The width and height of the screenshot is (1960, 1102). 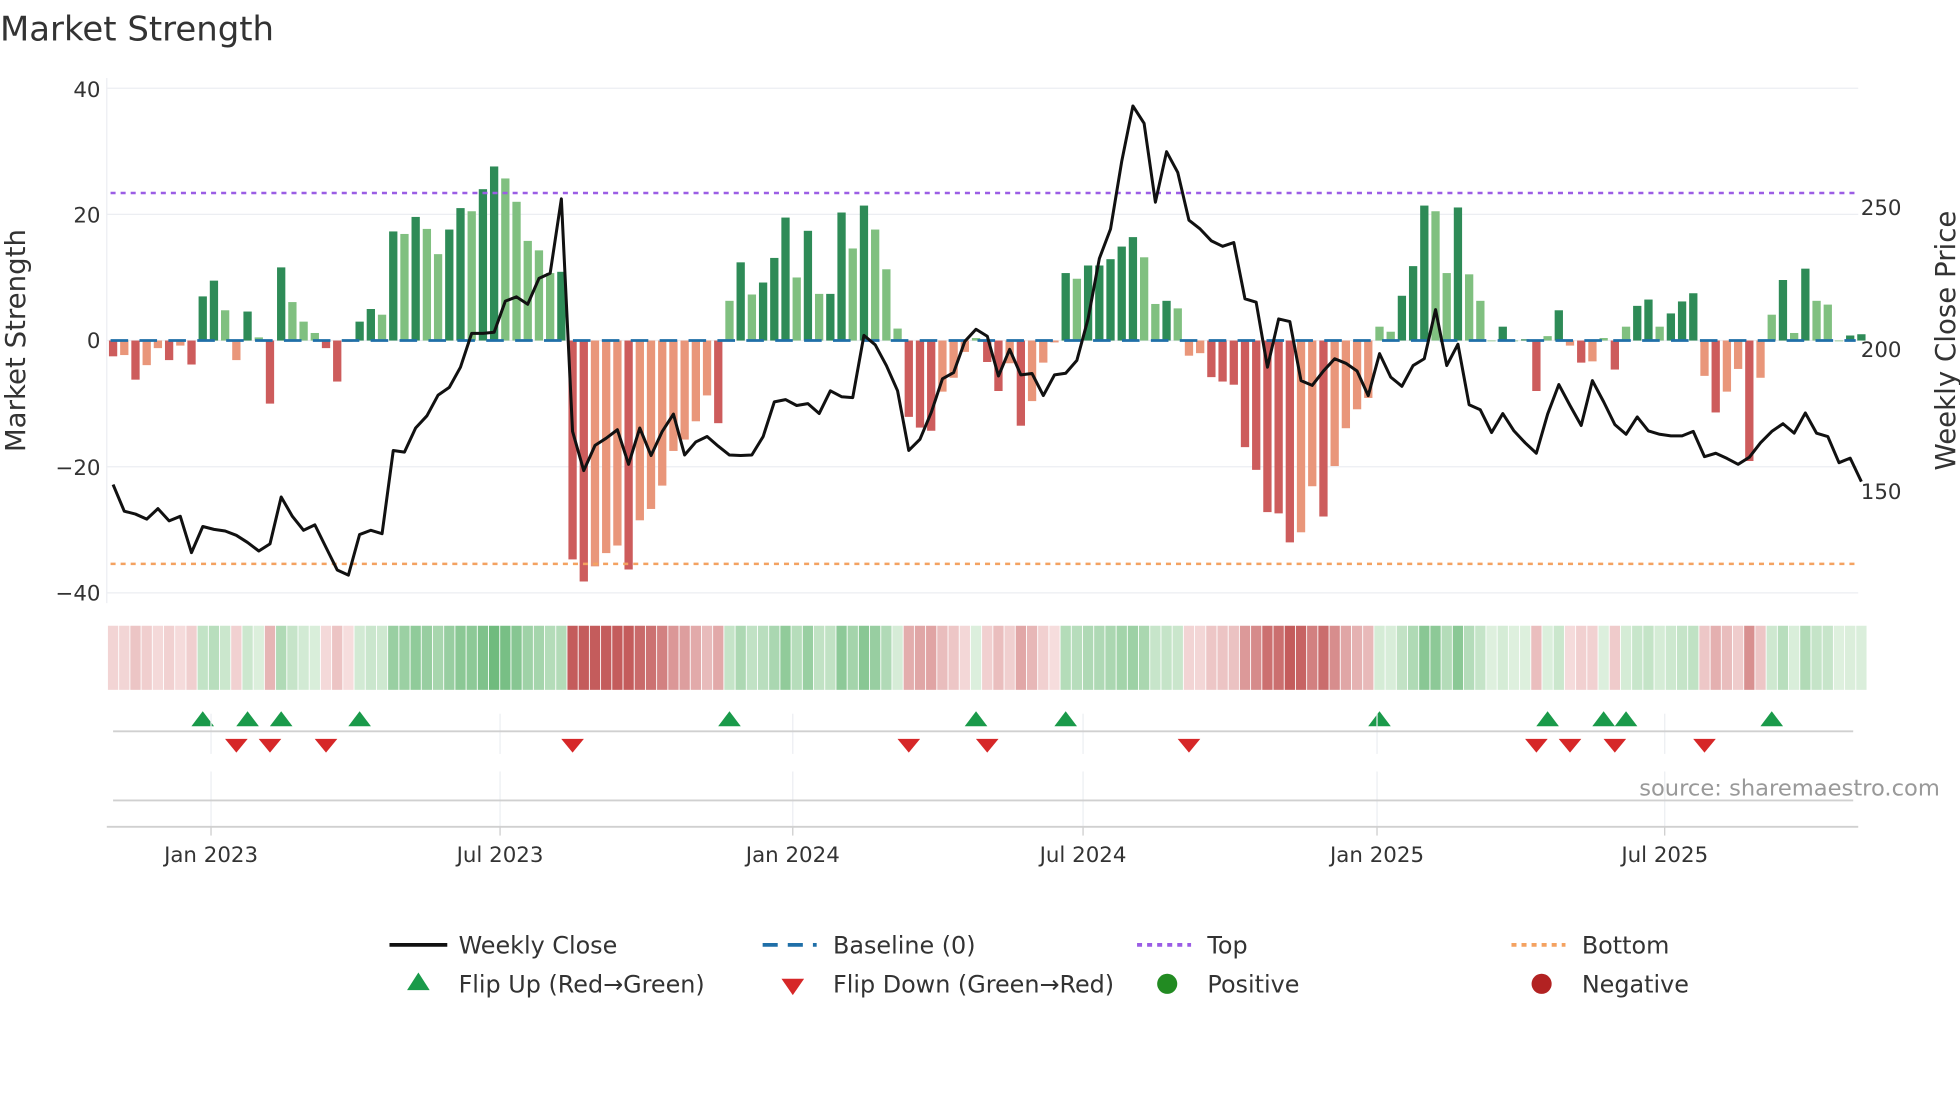 I want to click on y2-axis-title: Weekly Close Price, so click(x=1944, y=341).